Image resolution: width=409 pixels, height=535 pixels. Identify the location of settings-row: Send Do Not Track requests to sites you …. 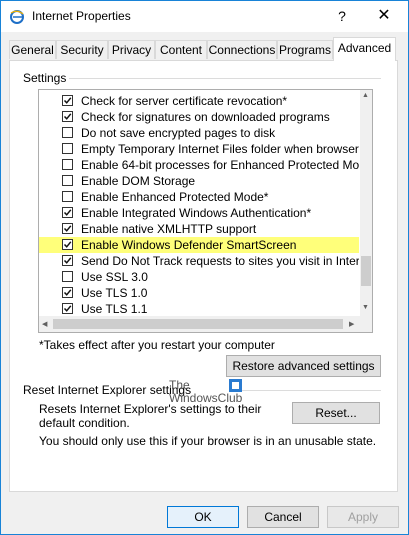
(199, 261).